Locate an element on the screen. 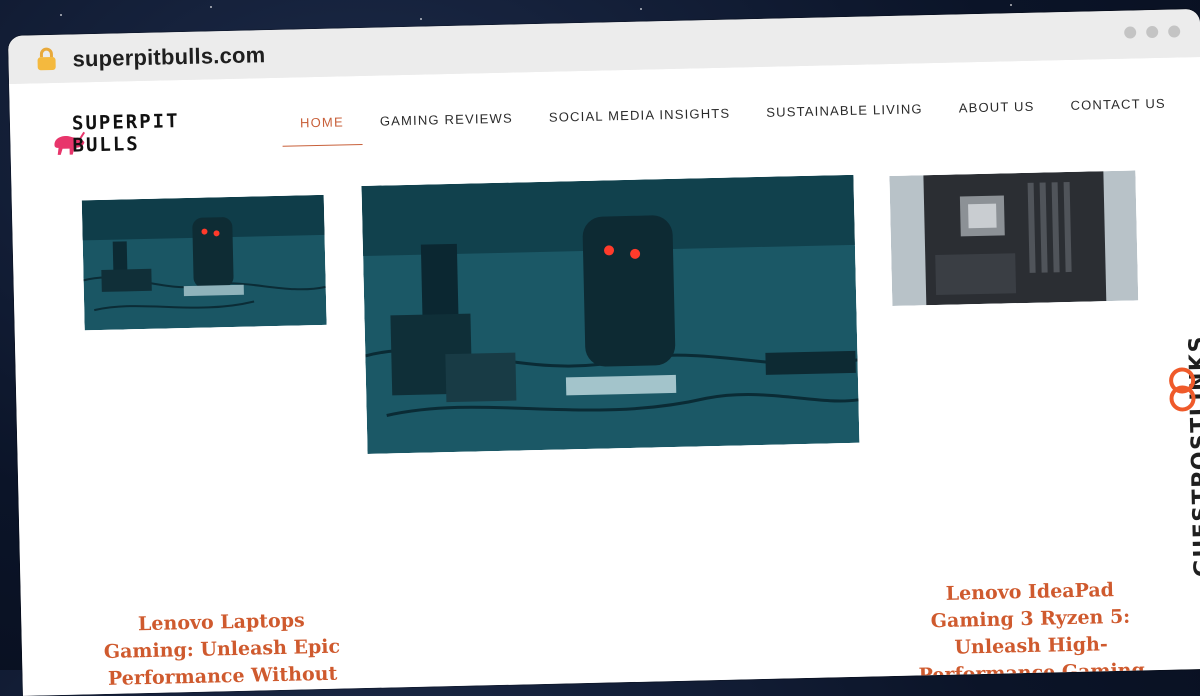 This screenshot has height=696, width=1200. guestpostlinks-watermark: GUESTPOSTLINKS is located at coordinates (1179, 346).